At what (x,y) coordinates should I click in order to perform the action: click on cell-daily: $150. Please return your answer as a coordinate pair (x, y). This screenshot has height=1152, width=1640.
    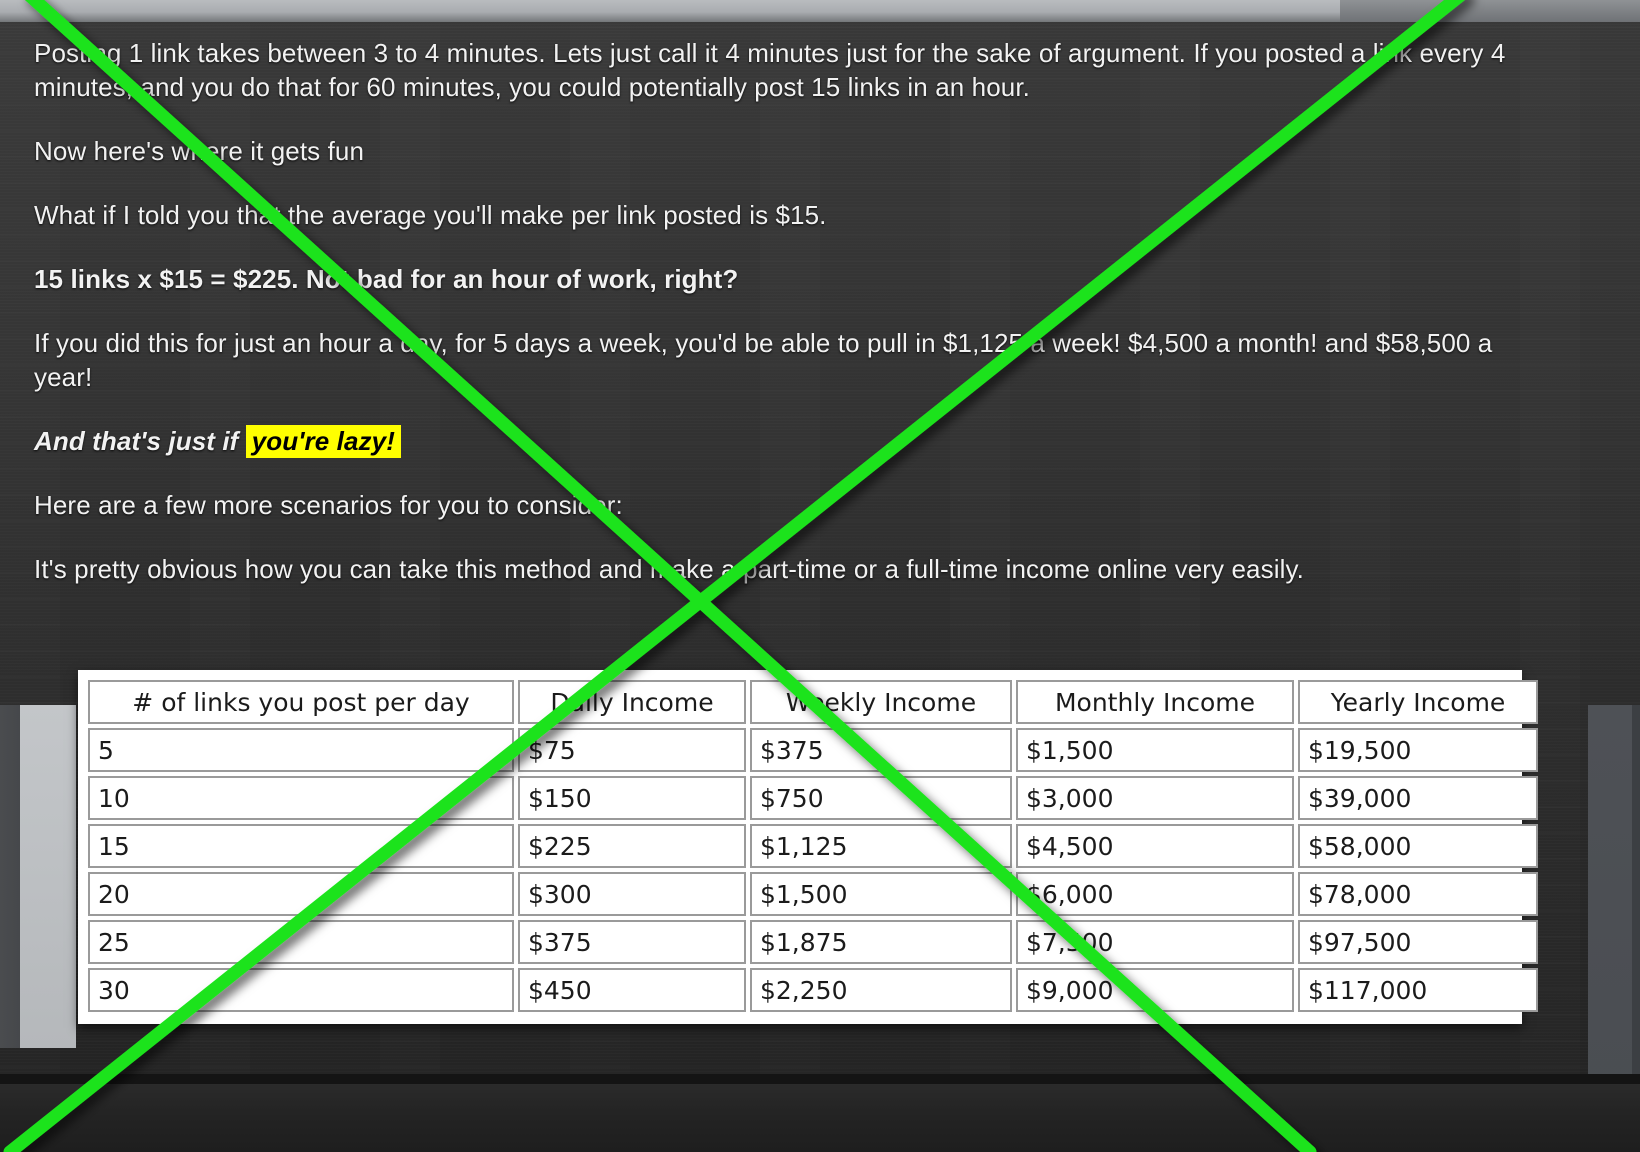
    Looking at the image, I should click on (632, 798).